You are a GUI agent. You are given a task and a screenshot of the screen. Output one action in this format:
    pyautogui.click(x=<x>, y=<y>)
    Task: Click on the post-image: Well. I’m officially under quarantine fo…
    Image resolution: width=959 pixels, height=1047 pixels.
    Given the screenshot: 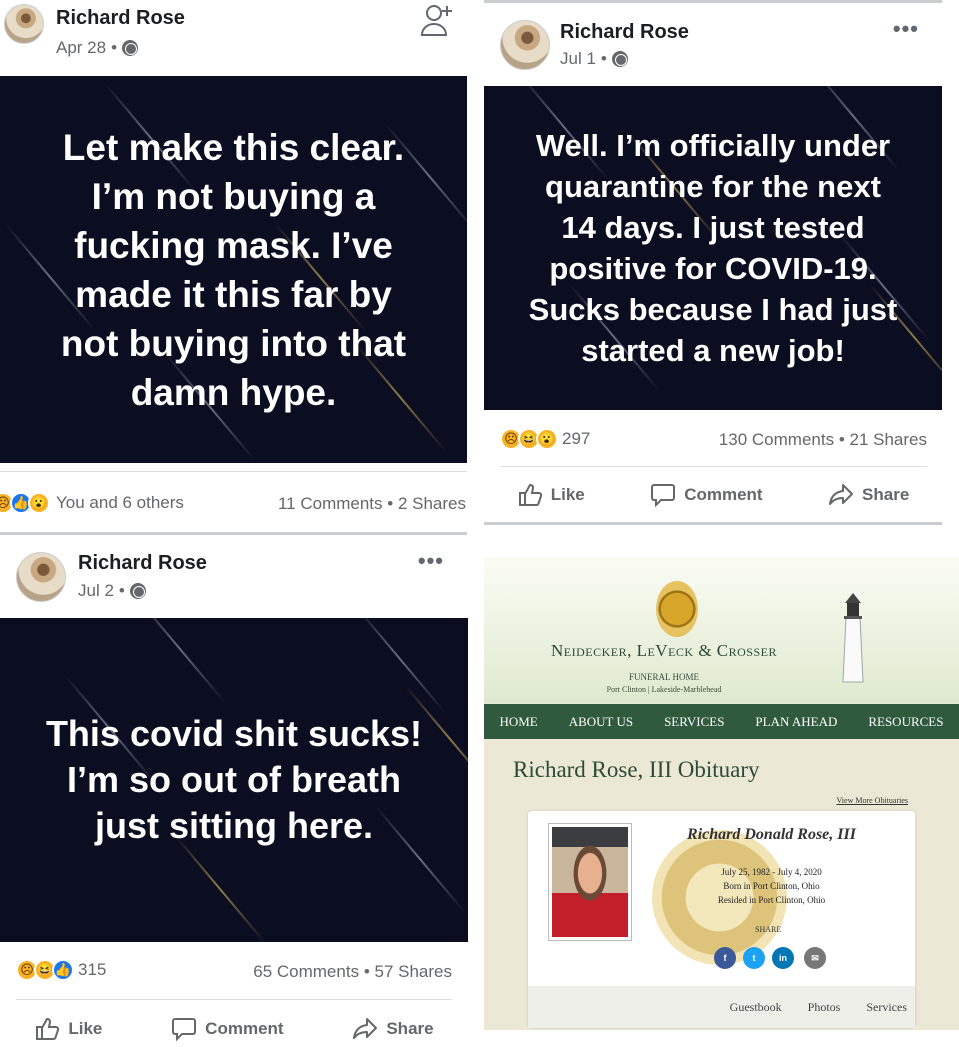 What is the action you would take?
    pyautogui.click(x=713, y=248)
    